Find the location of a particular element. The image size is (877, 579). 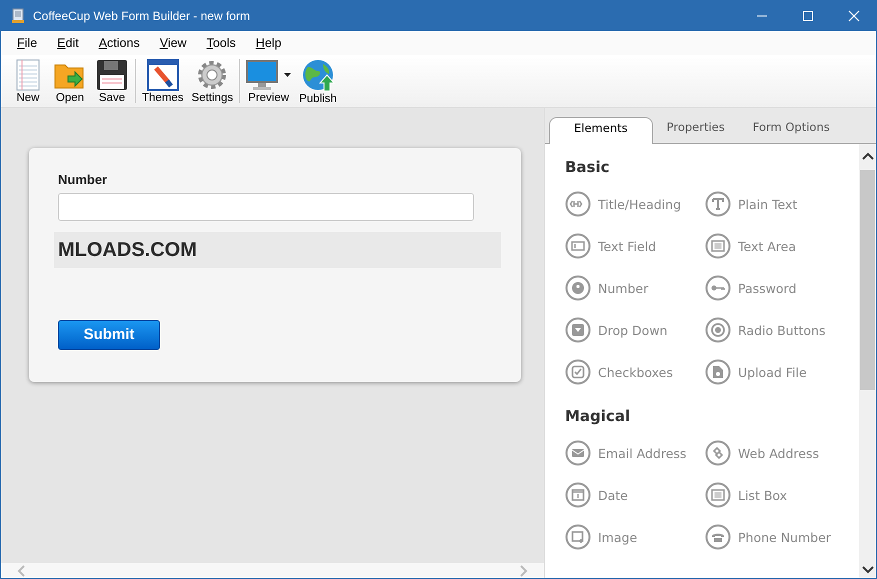

file-icon is located at coordinates (718, 372).